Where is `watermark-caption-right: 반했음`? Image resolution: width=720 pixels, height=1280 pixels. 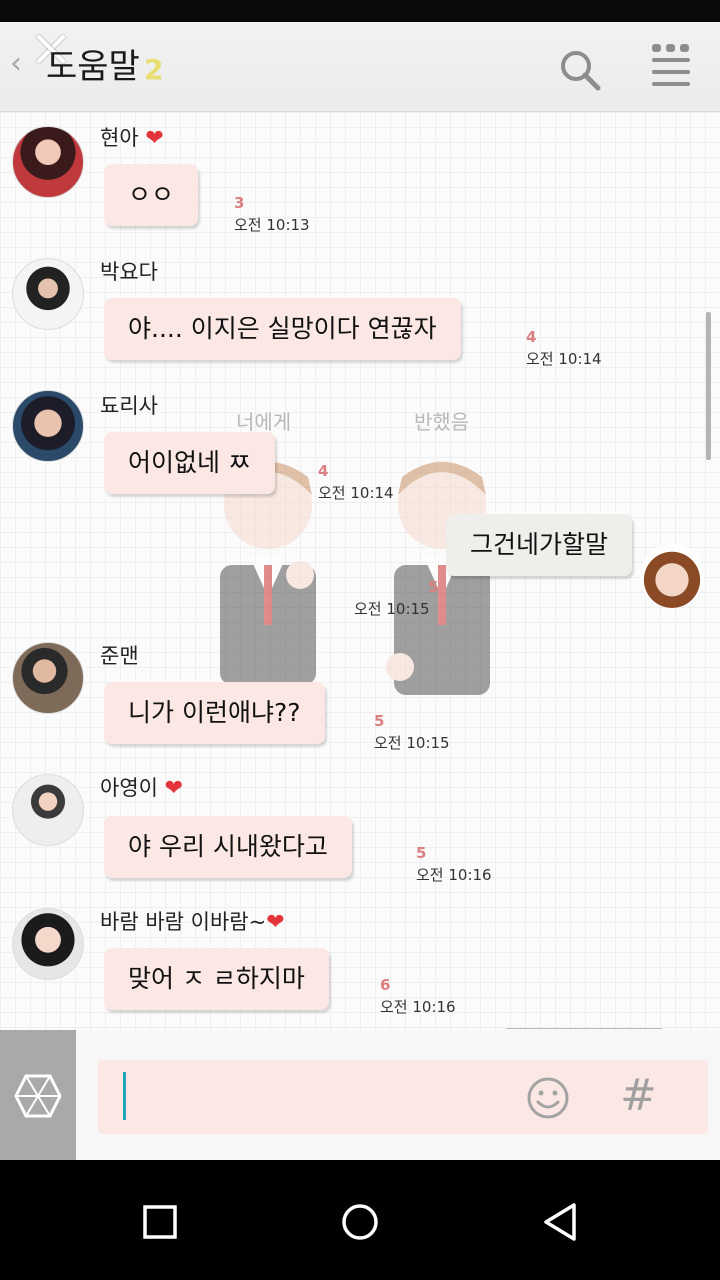
watermark-caption-right: 반했음 is located at coordinates (442, 422).